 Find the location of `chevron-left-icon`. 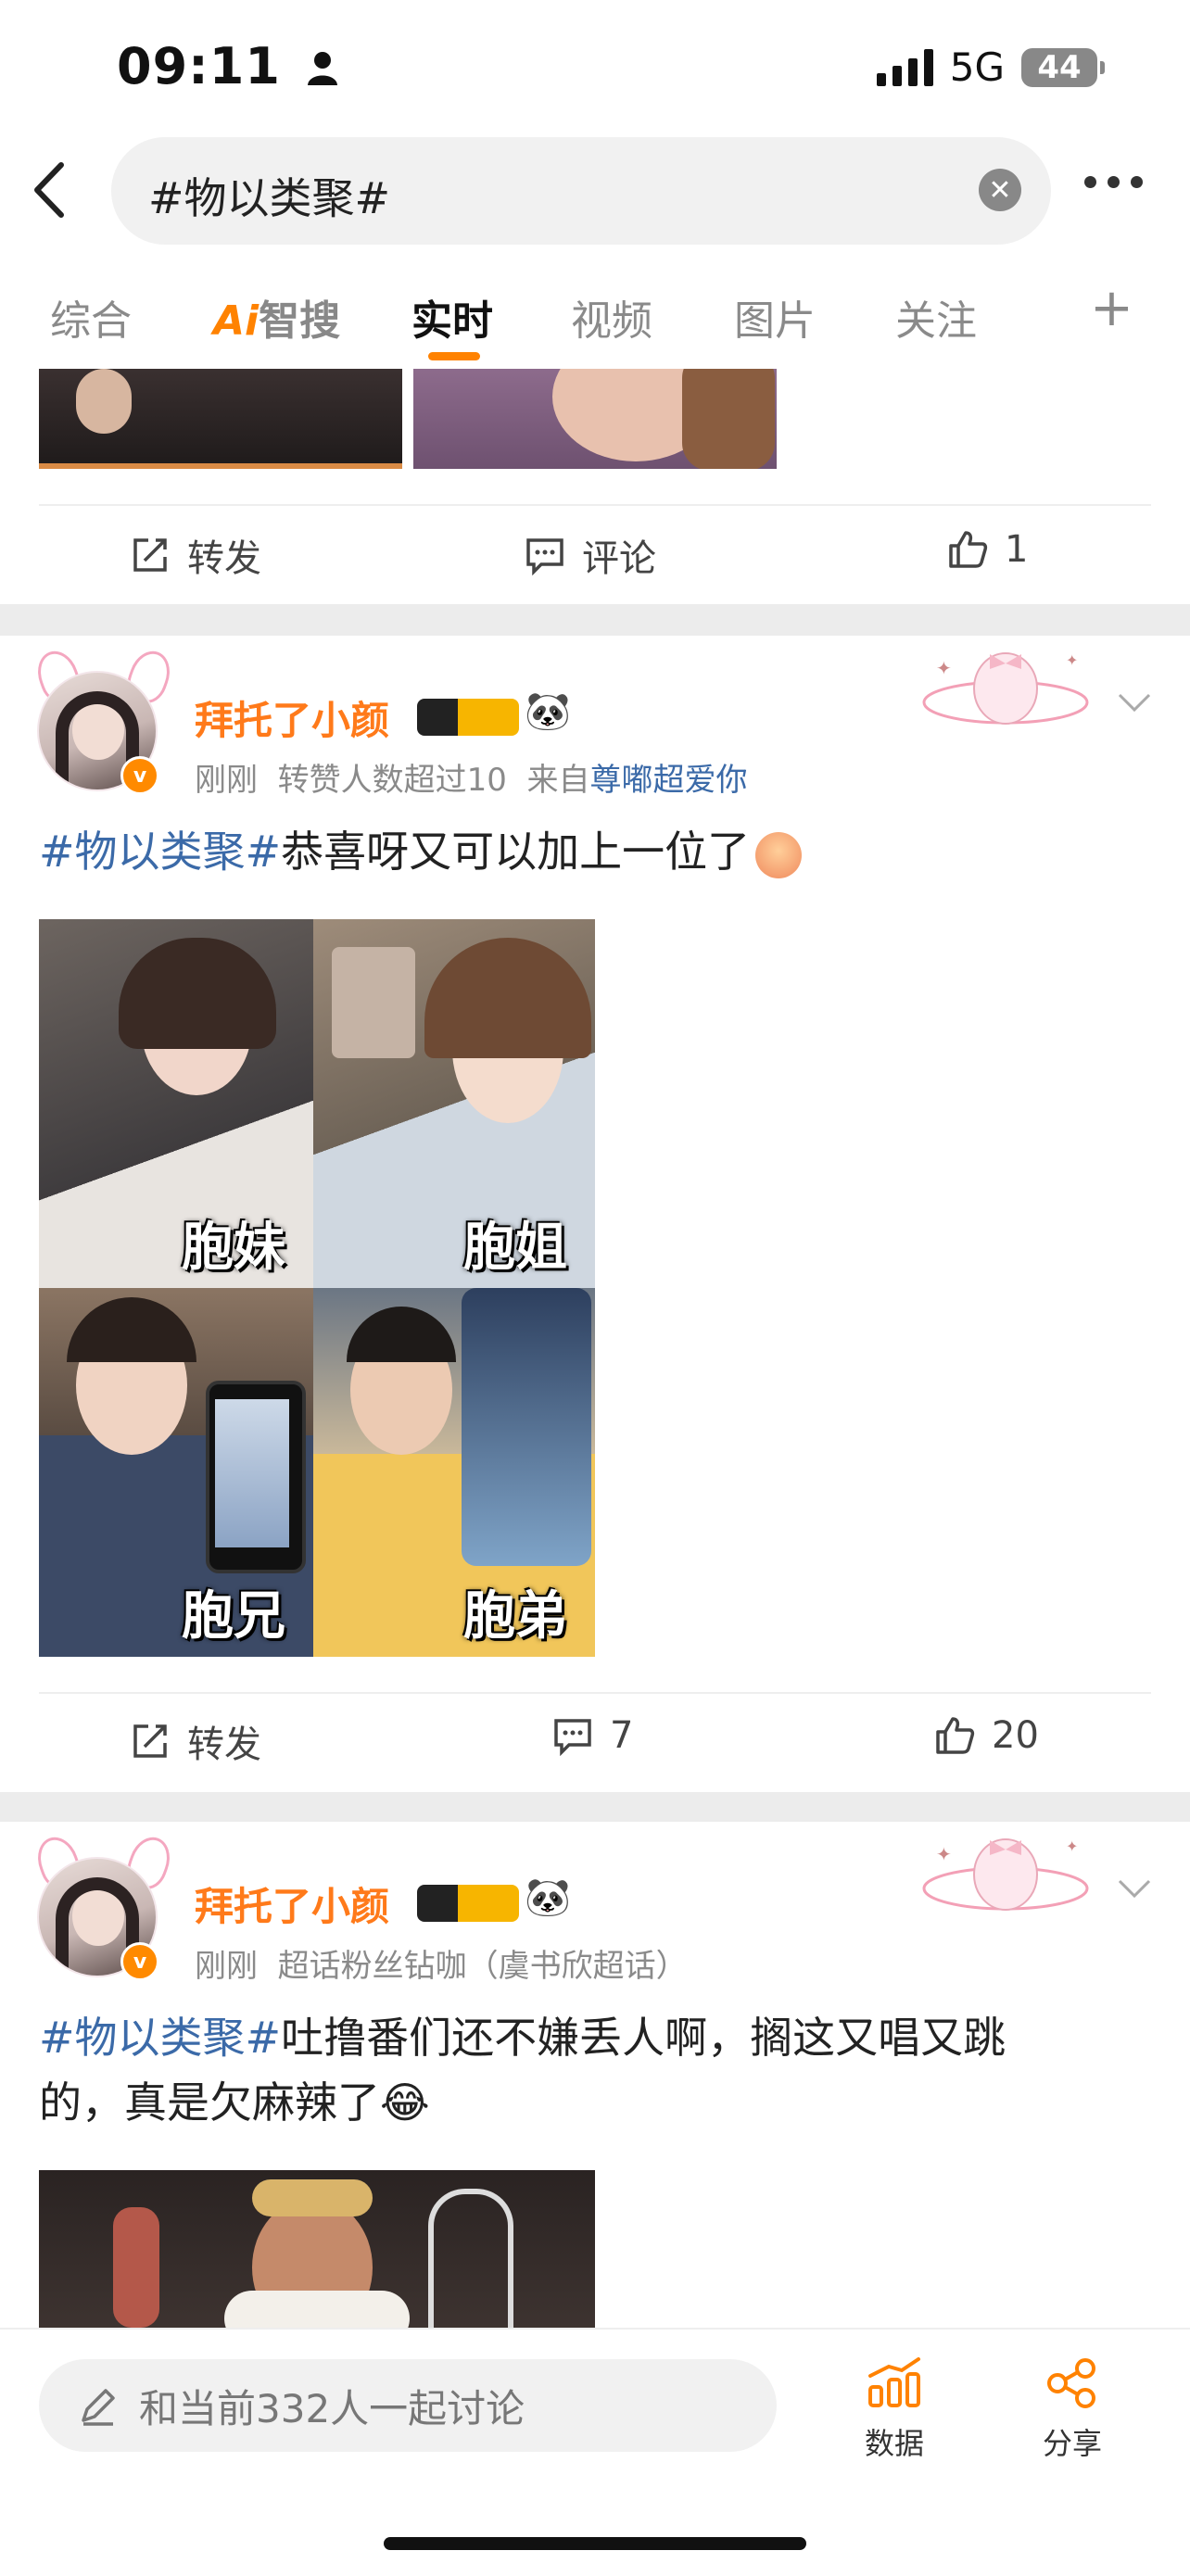

chevron-left-icon is located at coordinates (49, 190).